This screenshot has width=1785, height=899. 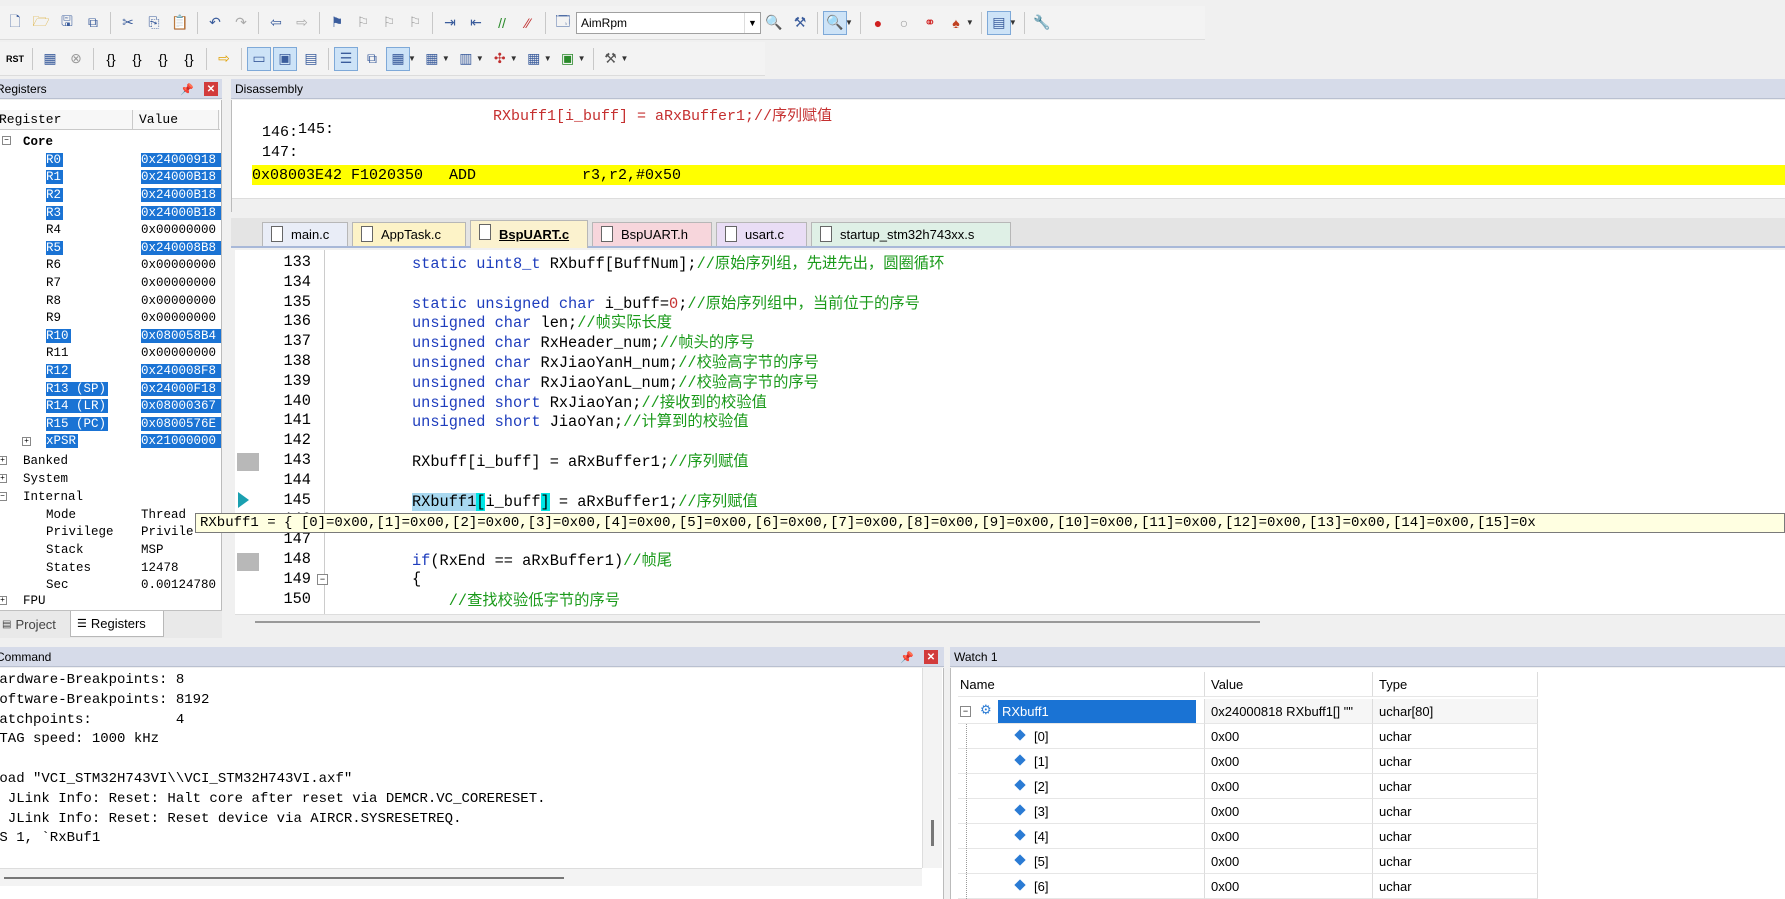 What do you see at coordinates (415, 23) in the screenshot?
I see `bookmark-clear-icon: ⚐` at bounding box center [415, 23].